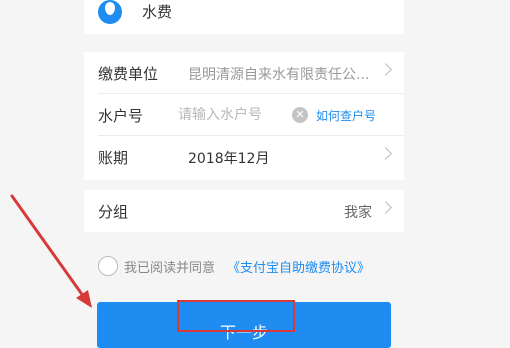 The height and width of the screenshot is (348, 510). What do you see at coordinates (157, 12) in the screenshot?
I see `utility-name: 水费` at bounding box center [157, 12].